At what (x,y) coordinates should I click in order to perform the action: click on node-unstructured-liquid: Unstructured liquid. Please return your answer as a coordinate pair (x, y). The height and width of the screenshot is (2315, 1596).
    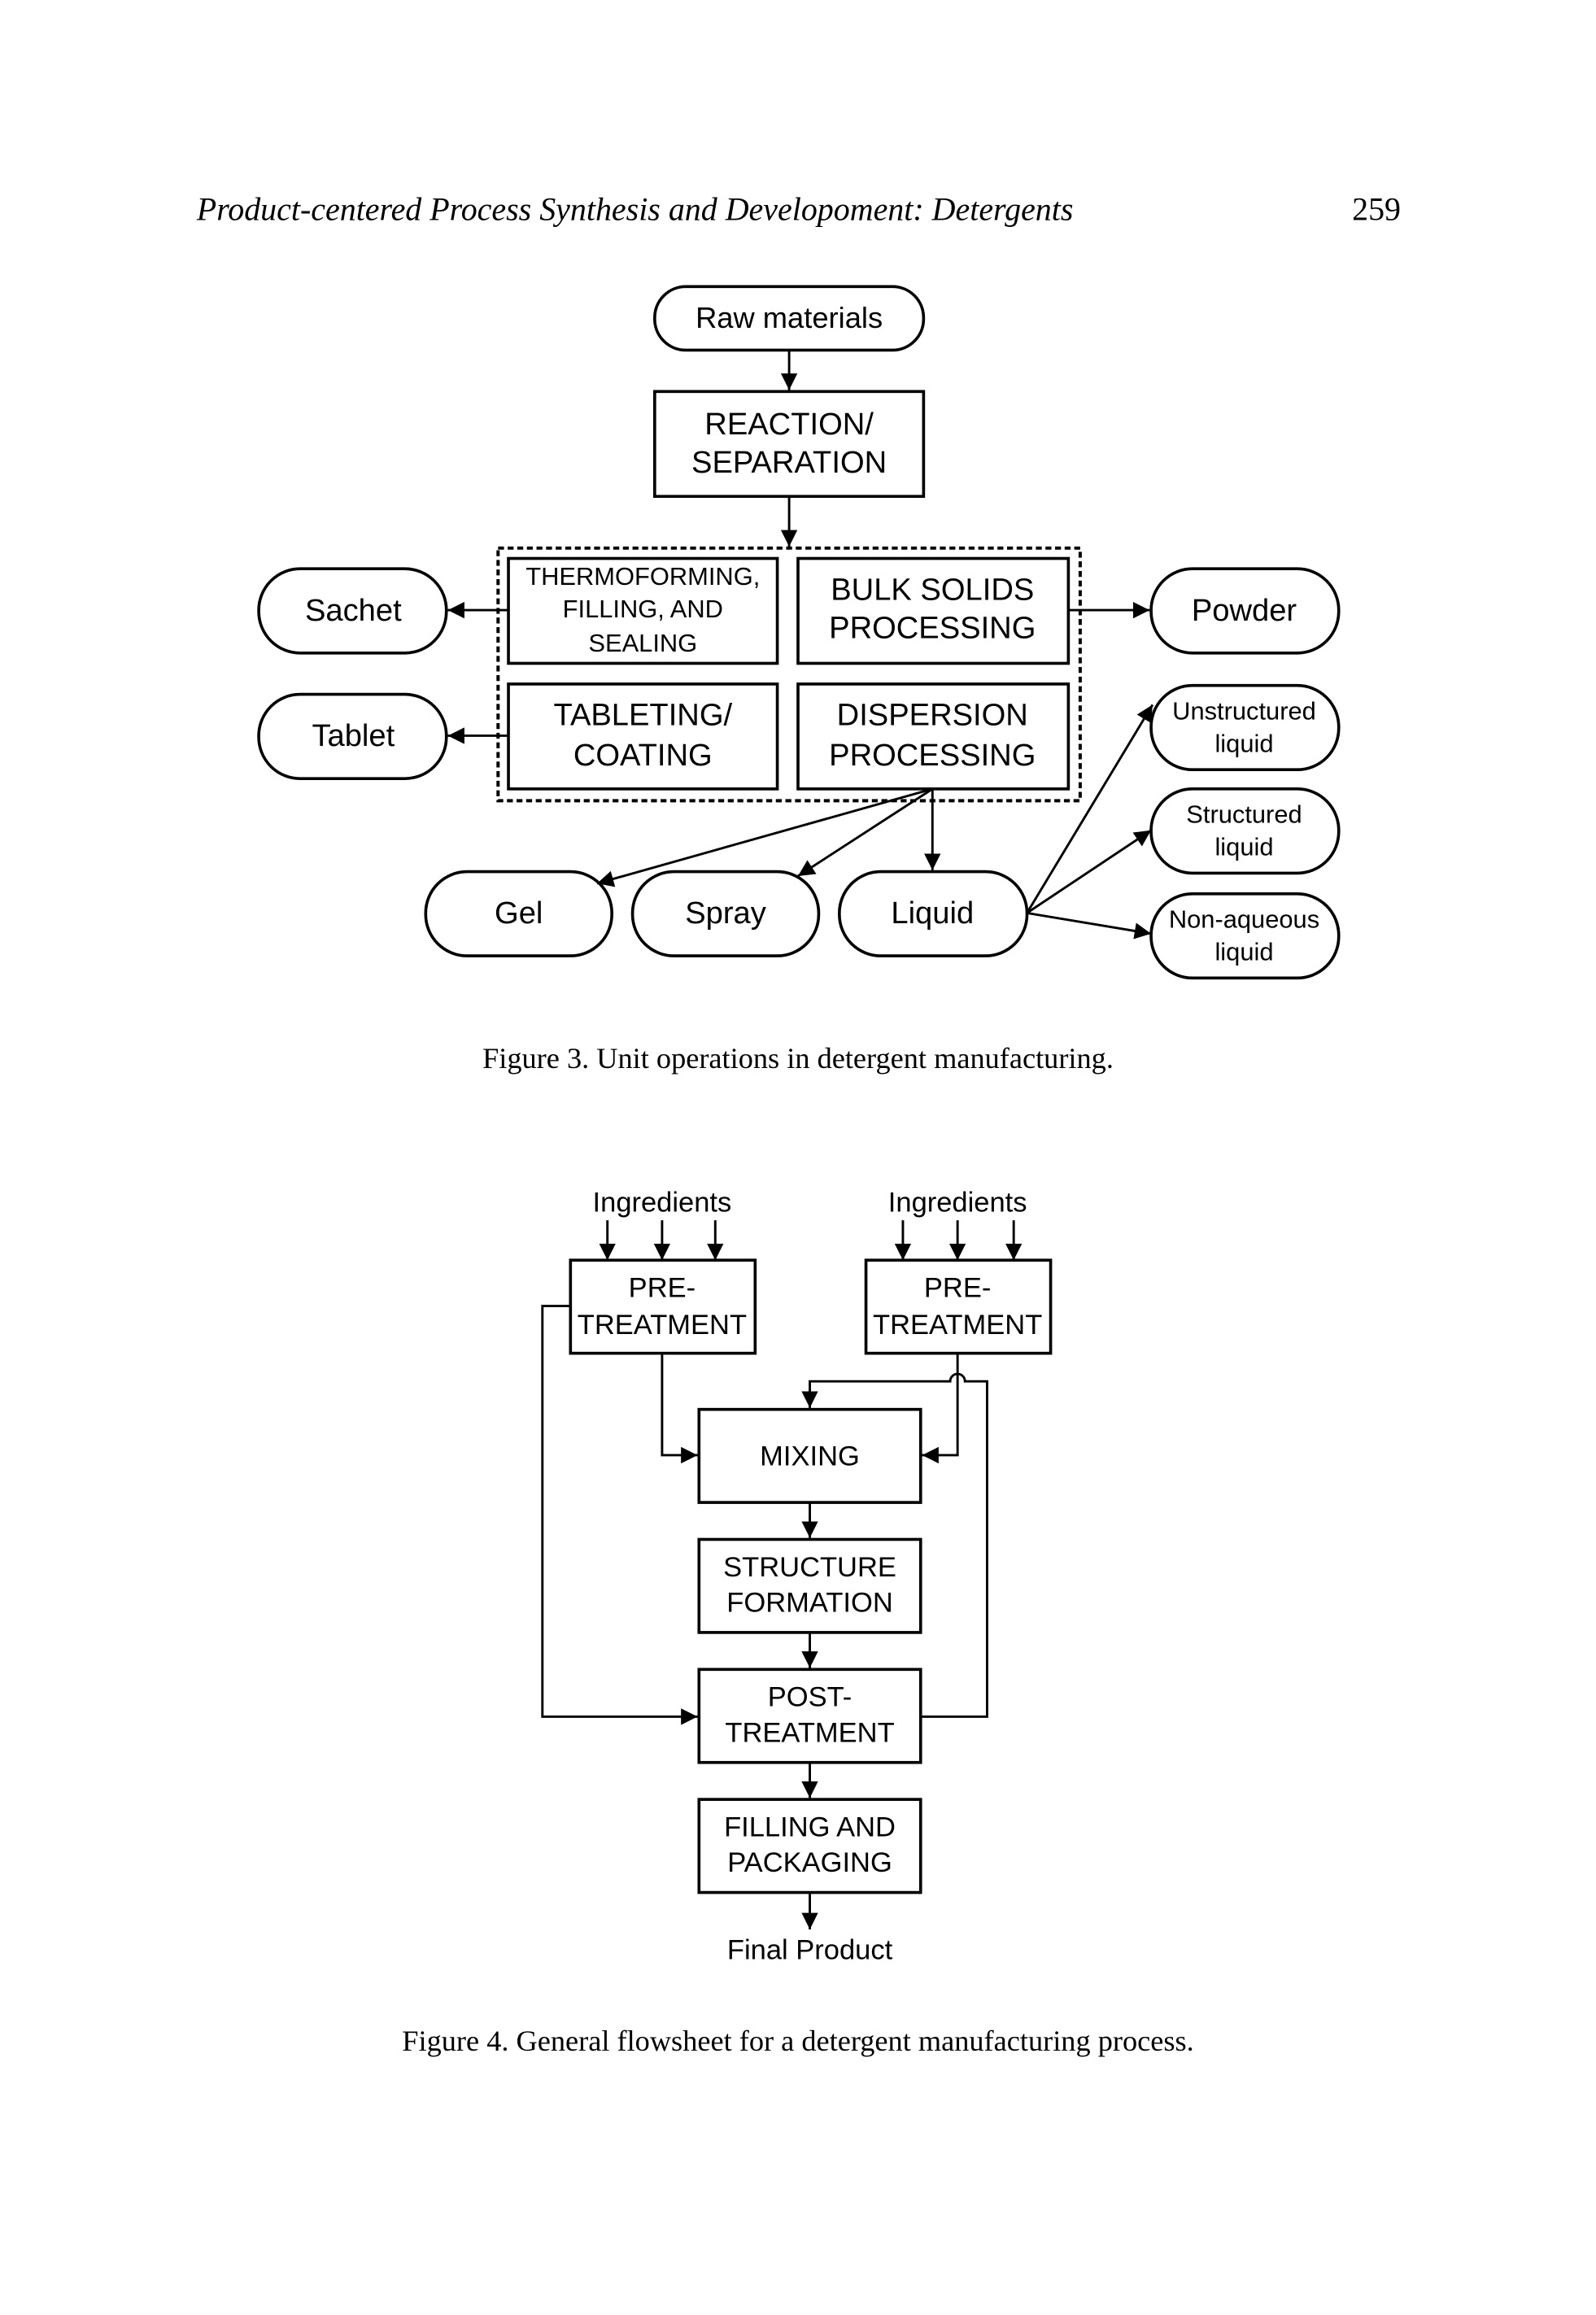
    Looking at the image, I should click on (1245, 727).